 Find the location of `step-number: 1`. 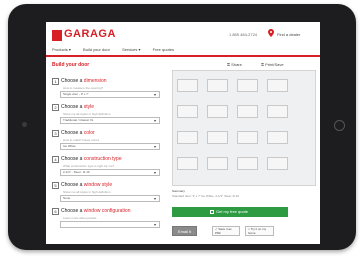

step-number: 1 is located at coordinates (55, 81).